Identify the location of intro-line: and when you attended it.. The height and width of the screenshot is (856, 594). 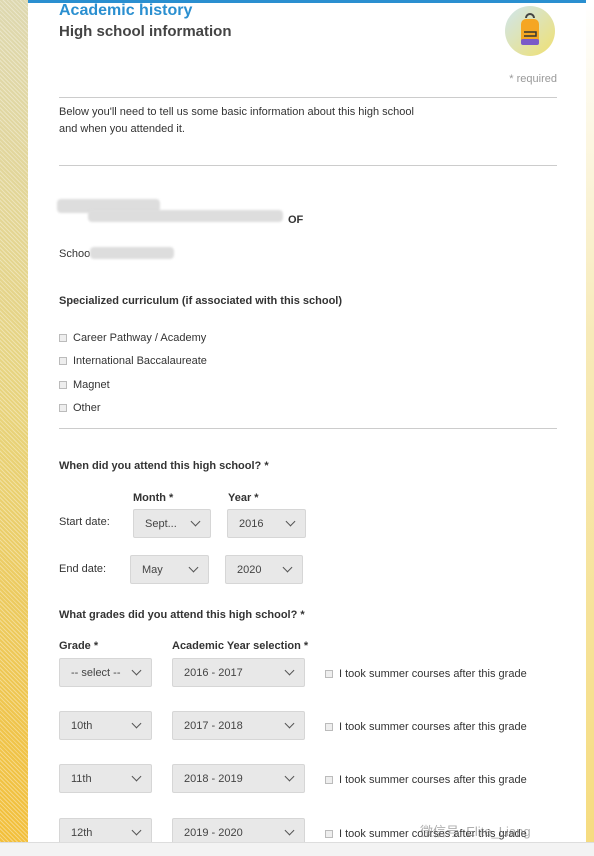
(122, 129).